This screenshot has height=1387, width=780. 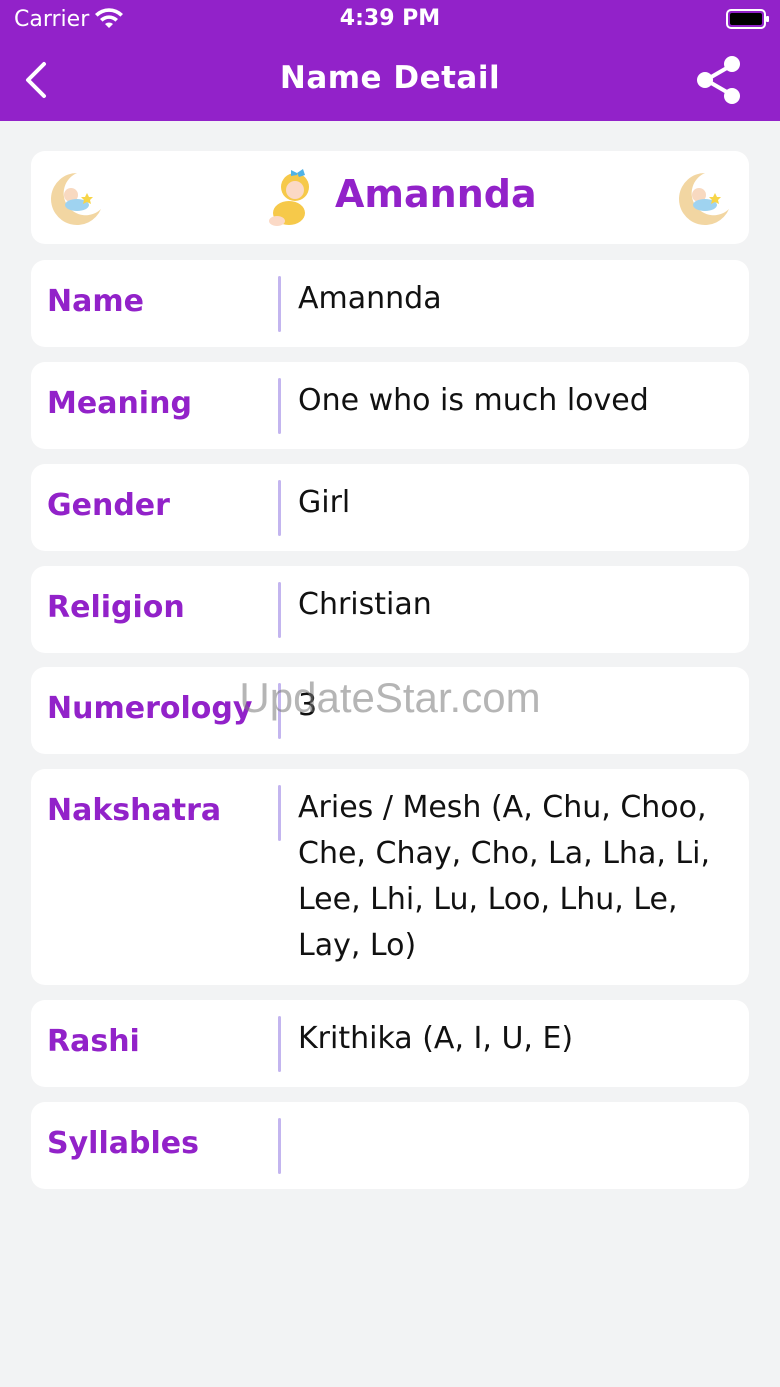 I want to click on detail-value: Girl, so click(x=324, y=502).